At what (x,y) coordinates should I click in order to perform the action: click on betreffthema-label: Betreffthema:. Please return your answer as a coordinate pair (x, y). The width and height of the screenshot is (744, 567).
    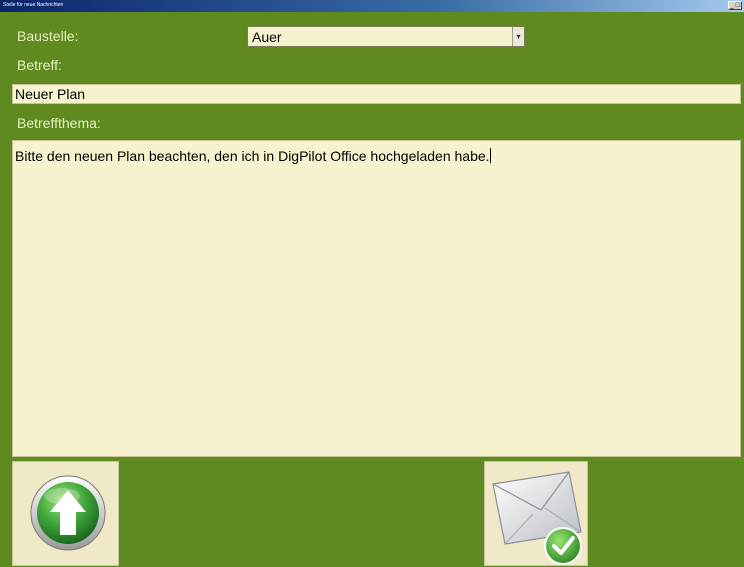
    Looking at the image, I should click on (59, 123).